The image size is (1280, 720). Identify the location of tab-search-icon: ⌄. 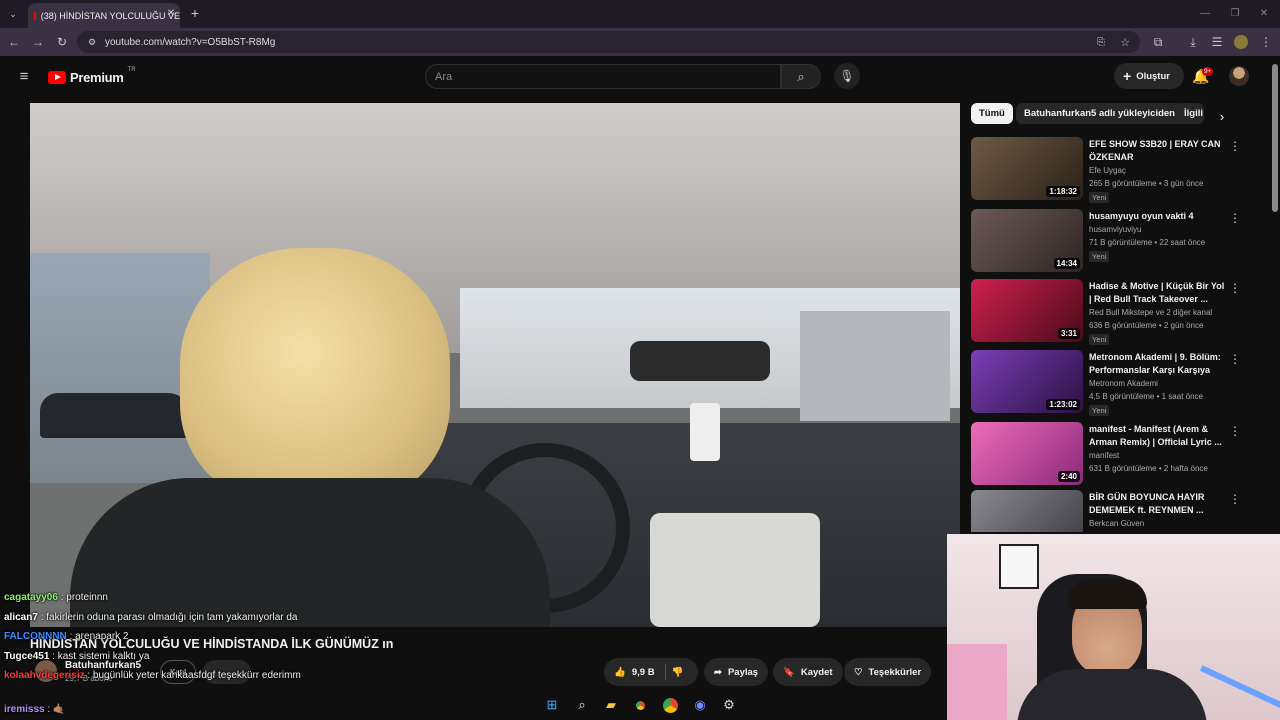
(13, 14).